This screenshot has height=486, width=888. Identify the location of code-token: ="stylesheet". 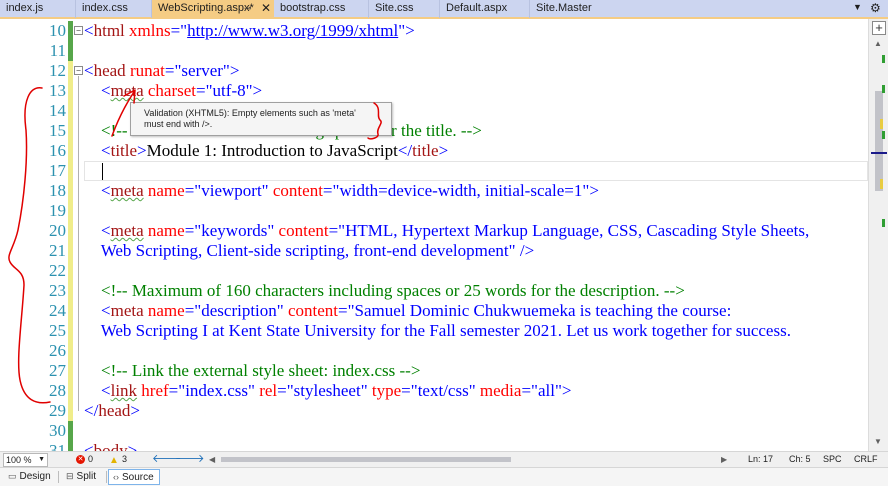
(322, 390).